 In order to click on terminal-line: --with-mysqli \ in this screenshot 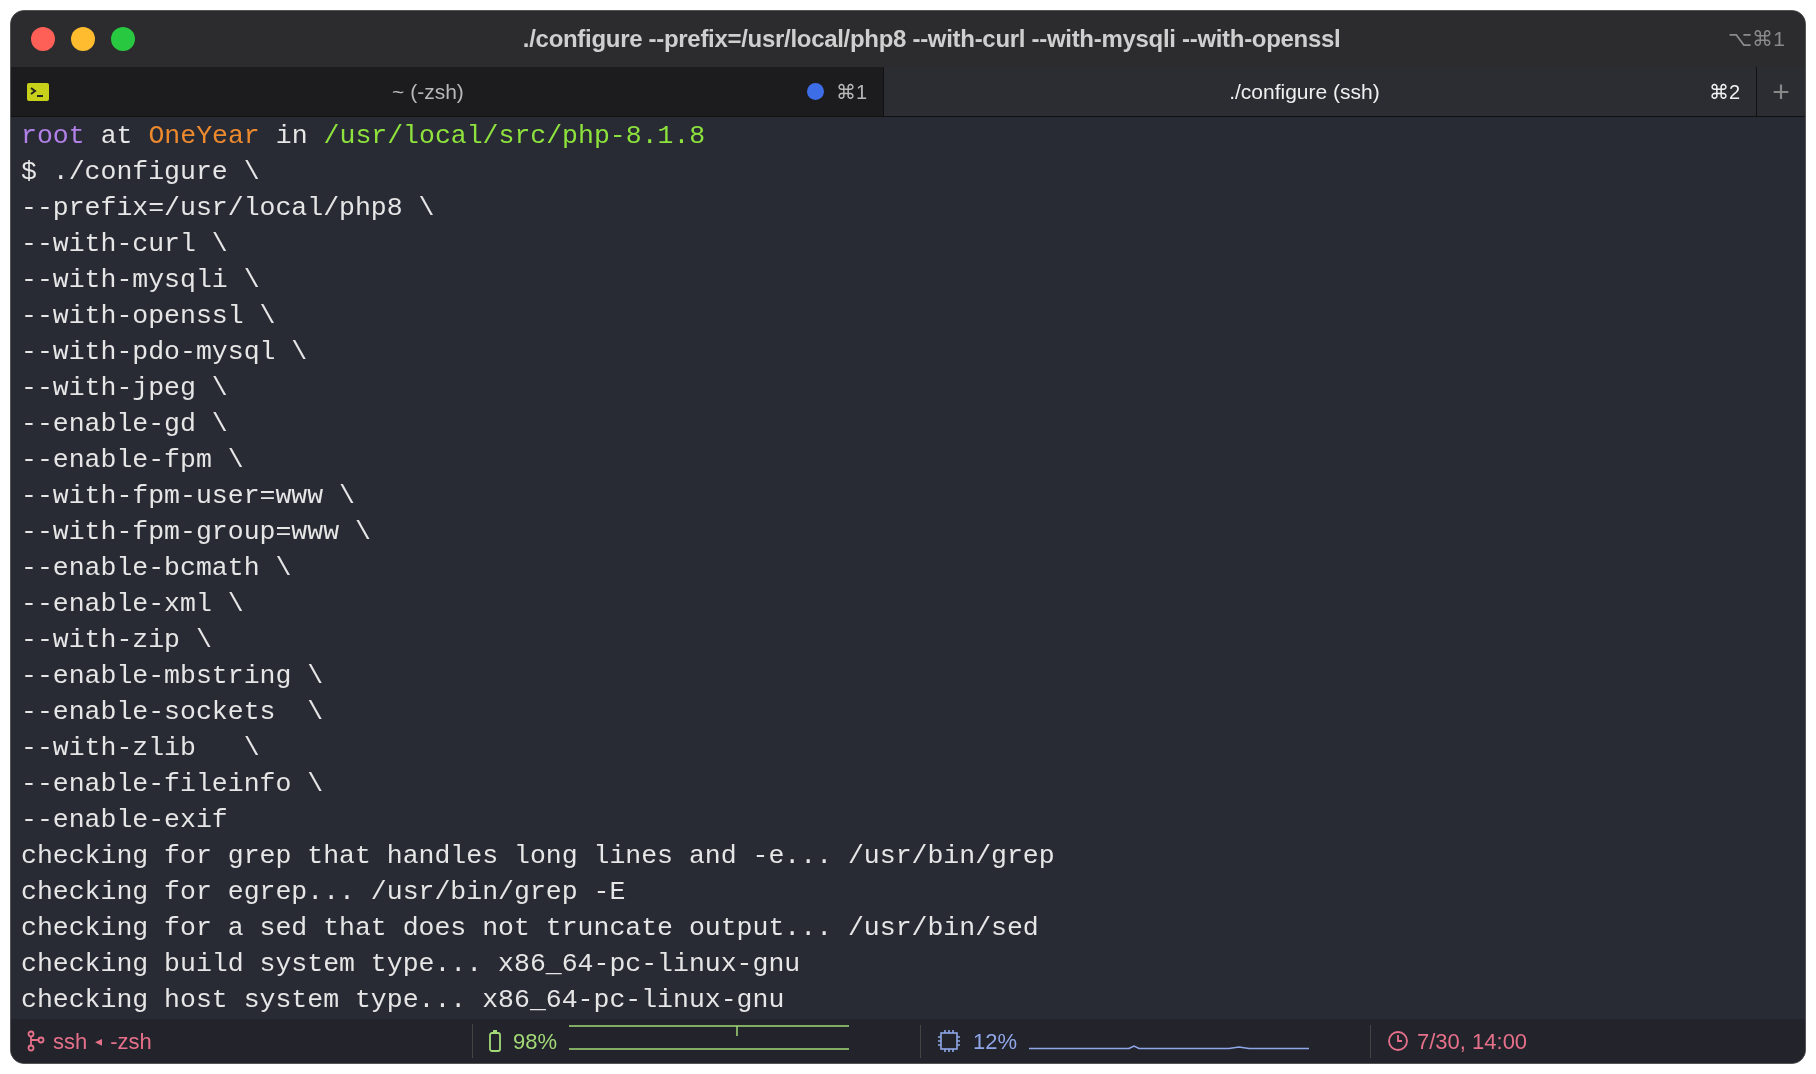, I will do `click(141, 280)`.